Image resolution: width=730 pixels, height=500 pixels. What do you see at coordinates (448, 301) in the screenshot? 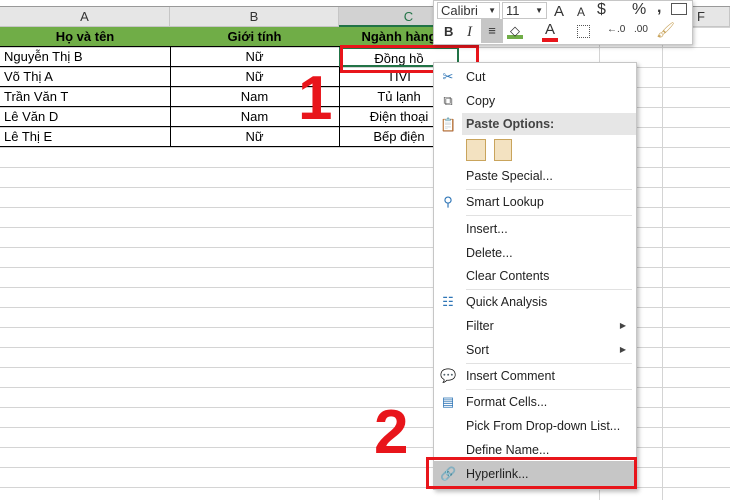
I see `quick-analysis-icon: ☷` at bounding box center [448, 301].